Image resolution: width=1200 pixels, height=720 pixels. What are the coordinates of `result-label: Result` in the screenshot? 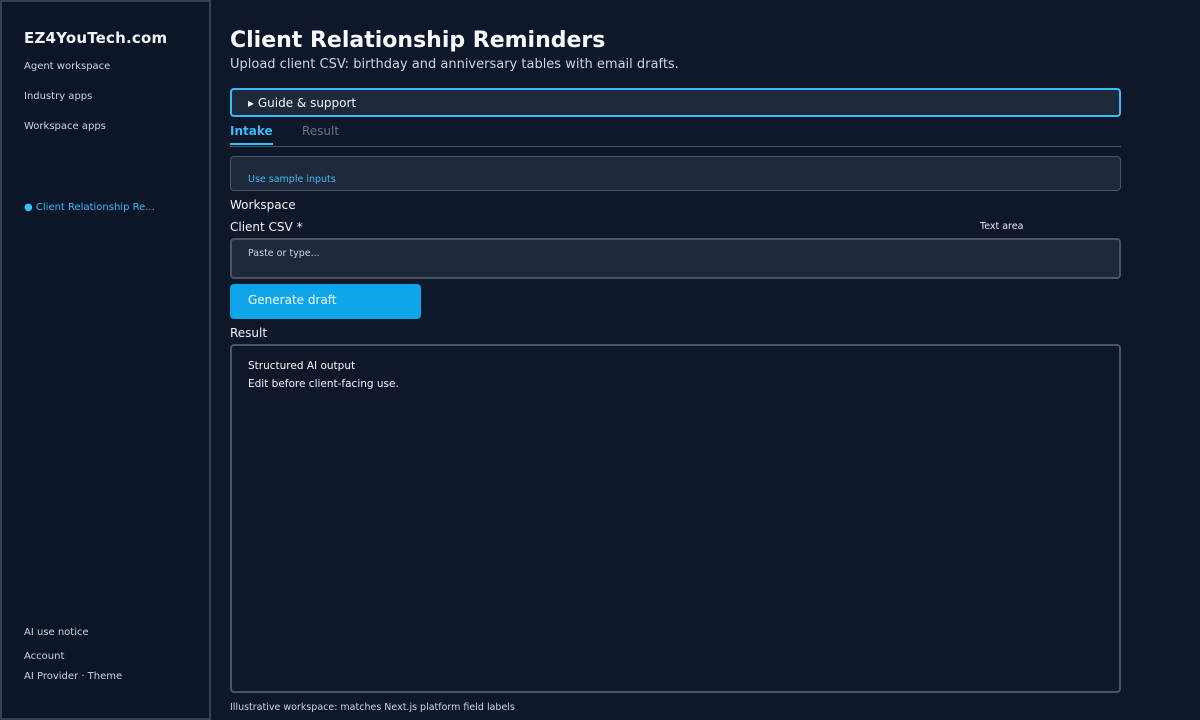 It's located at (249, 333).